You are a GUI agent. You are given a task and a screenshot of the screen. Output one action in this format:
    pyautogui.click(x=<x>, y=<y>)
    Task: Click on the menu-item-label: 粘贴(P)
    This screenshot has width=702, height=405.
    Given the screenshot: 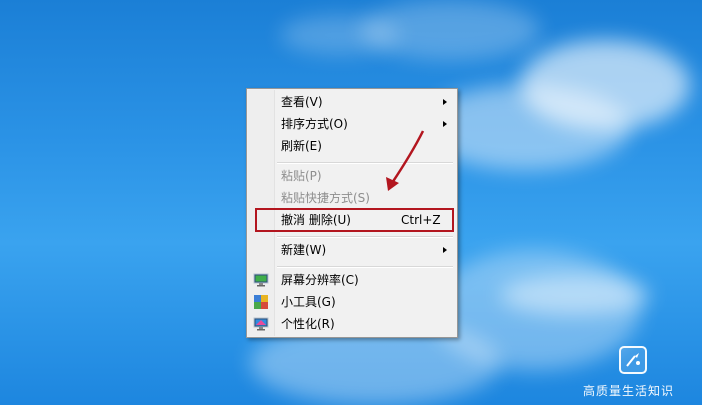 What is the action you would take?
    pyautogui.click(x=301, y=176)
    